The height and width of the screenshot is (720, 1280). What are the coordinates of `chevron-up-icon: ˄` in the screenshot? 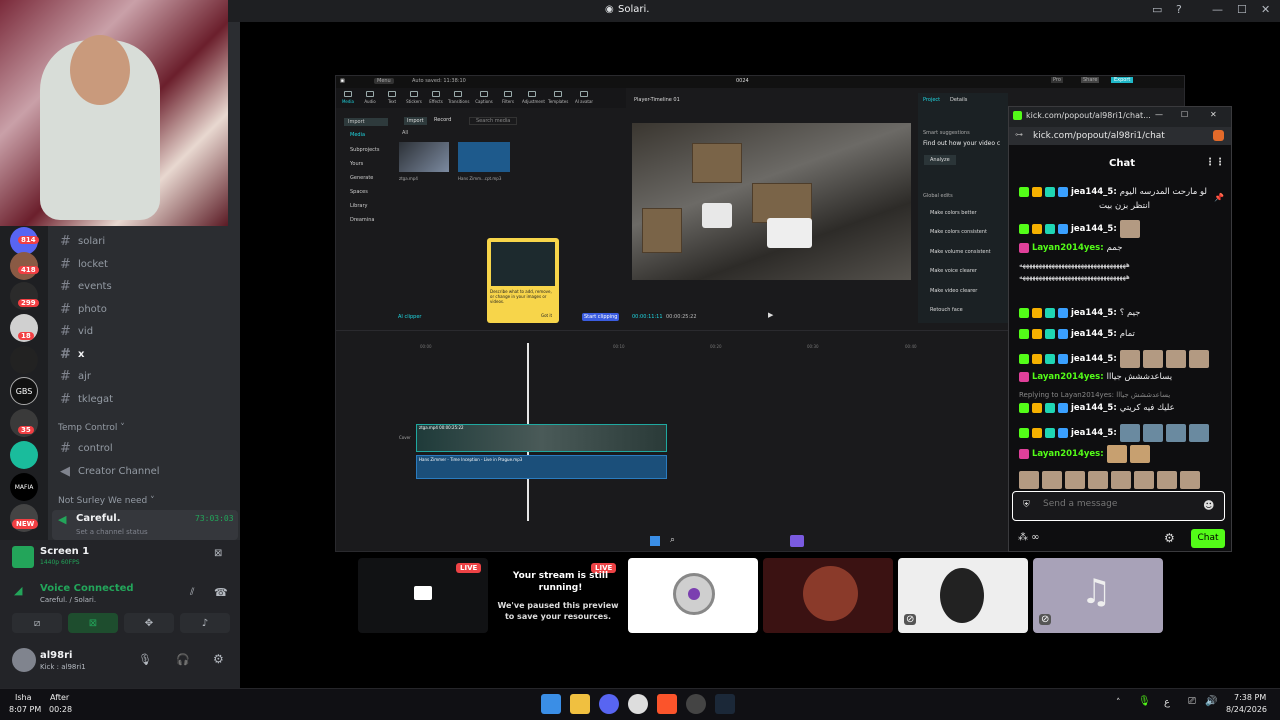 It's located at (1118, 703).